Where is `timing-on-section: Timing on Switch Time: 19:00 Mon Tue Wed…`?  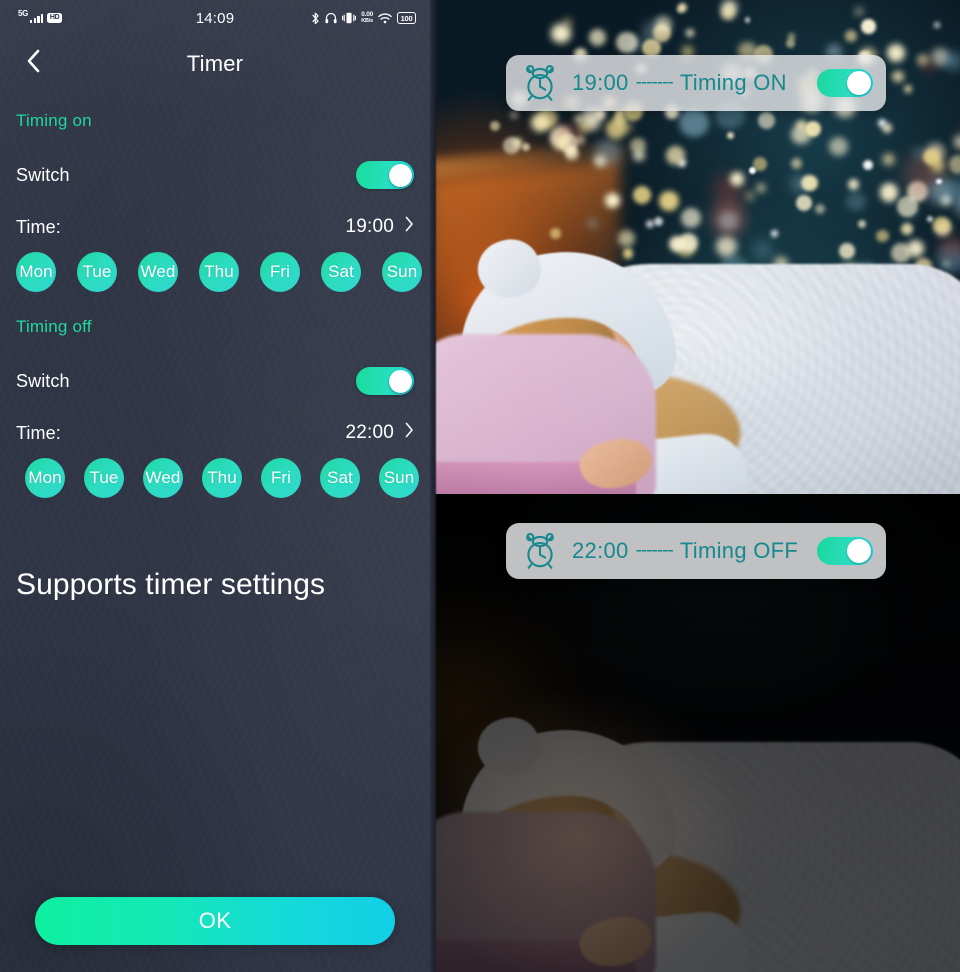 timing-on-section: Timing on Switch Time: 19:00 Mon Tue Wed… is located at coordinates (215, 201).